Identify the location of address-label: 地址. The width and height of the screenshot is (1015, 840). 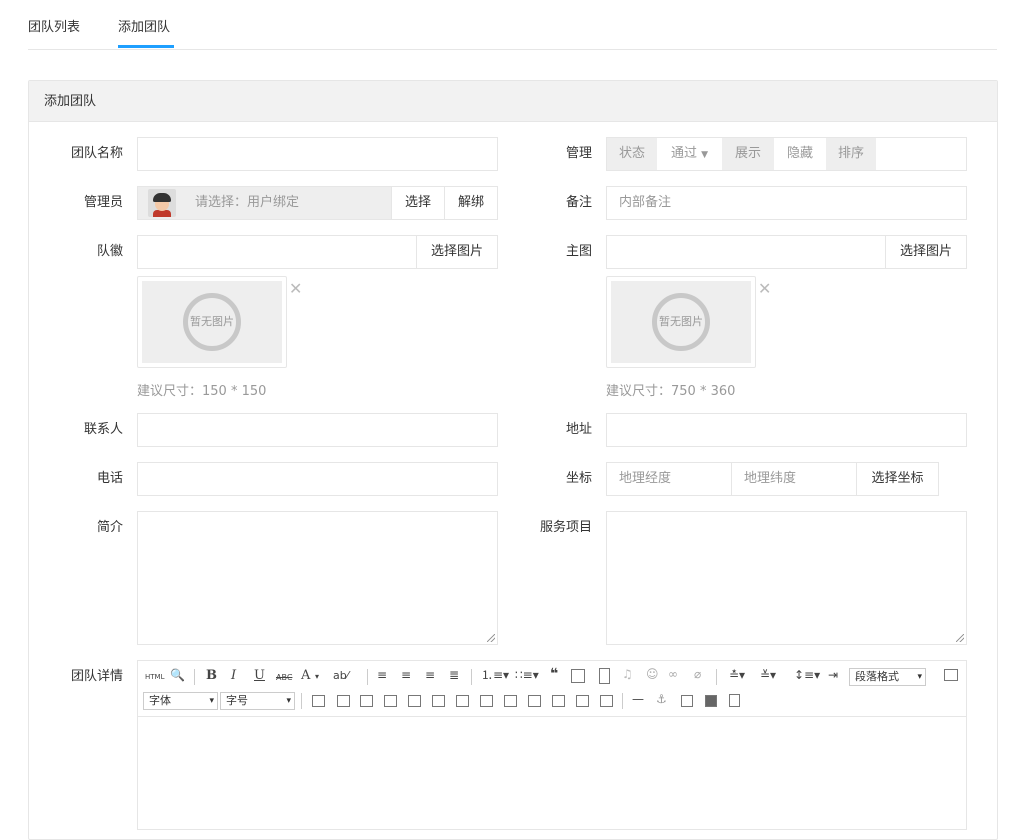
(578, 429).